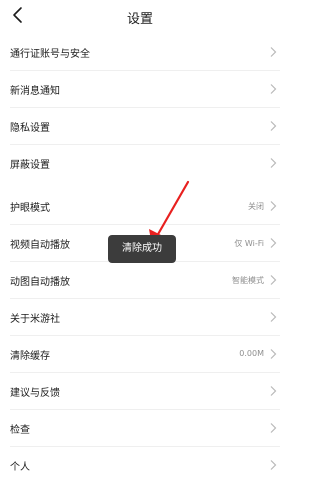 Image resolution: width=320 pixels, height=484 pixels. What do you see at coordinates (140, 52) in the screenshot?
I see `settings-row-account-security: 通行证账号与安全` at bounding box center [140, 52].